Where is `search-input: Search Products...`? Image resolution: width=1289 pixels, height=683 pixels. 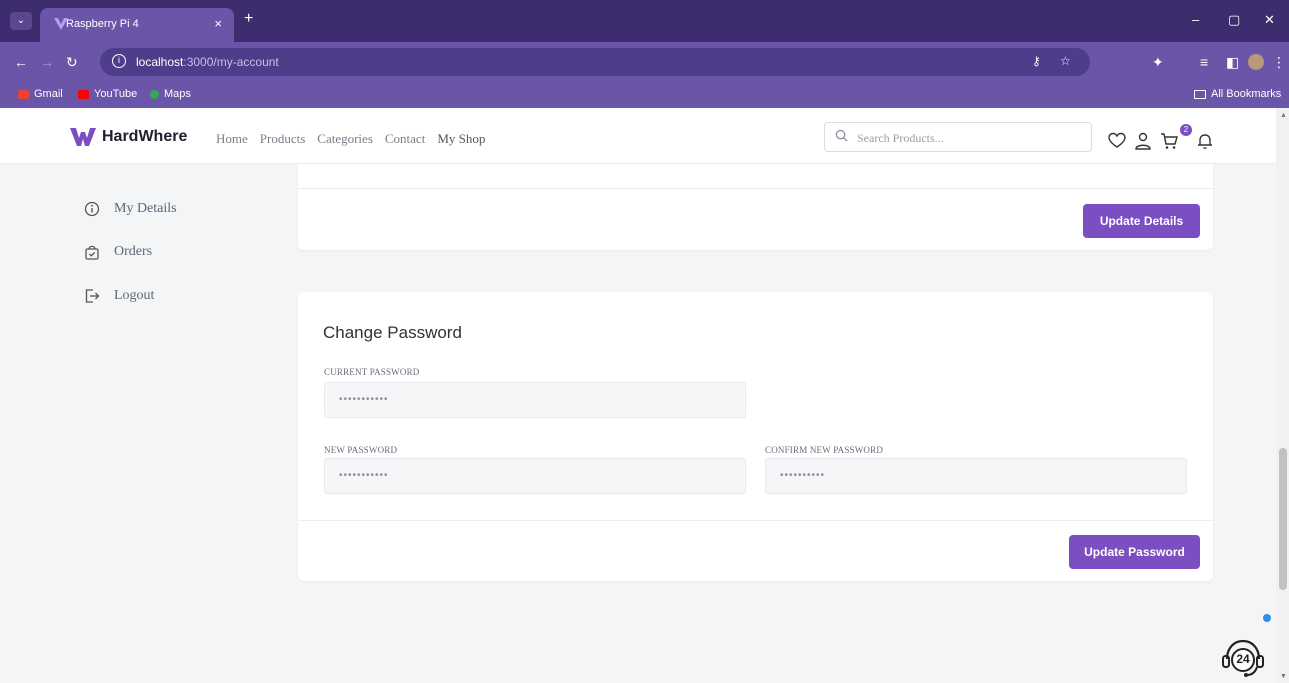 search-input: Search Products... is located at coordinates (958, 137).